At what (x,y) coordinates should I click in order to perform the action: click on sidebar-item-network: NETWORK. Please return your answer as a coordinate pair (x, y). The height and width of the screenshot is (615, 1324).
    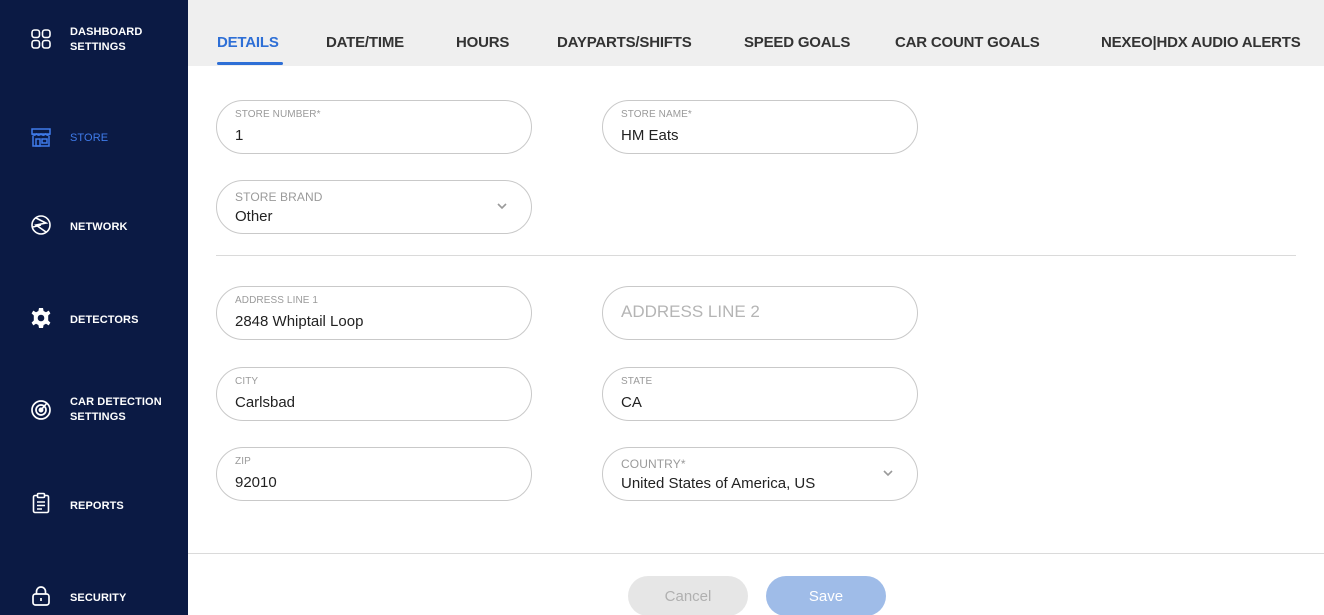
    Looking at the image, I should click on (94, 225).